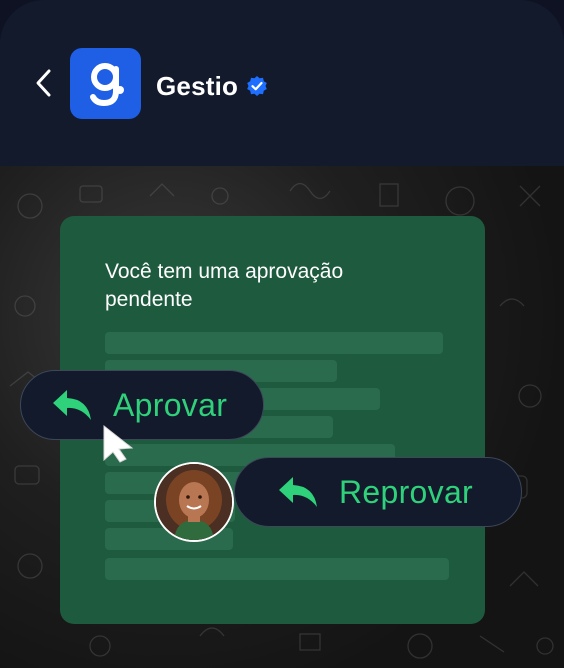  Describe the element at coordinates (406, 491) in the screenshot. I see `reject-label: Reprovar` at that location.